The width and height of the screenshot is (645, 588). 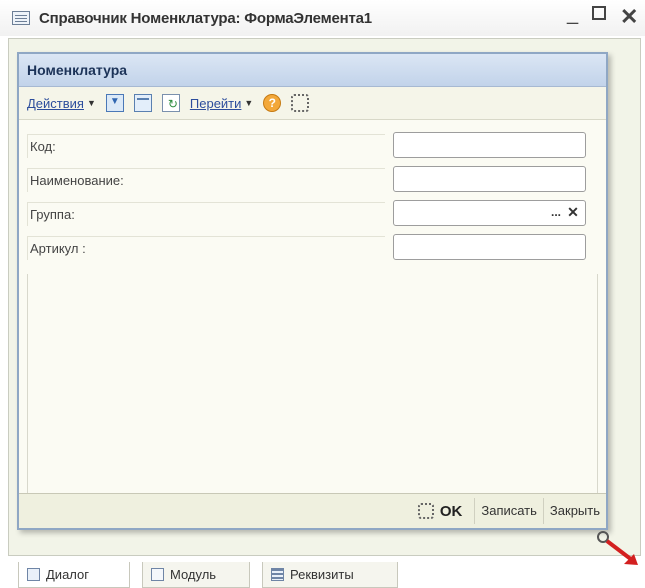 What do you see at coordinates (216, 103) in the screenshot?
I see `goto-menu: Перейти` at bounding box center [216, 103].